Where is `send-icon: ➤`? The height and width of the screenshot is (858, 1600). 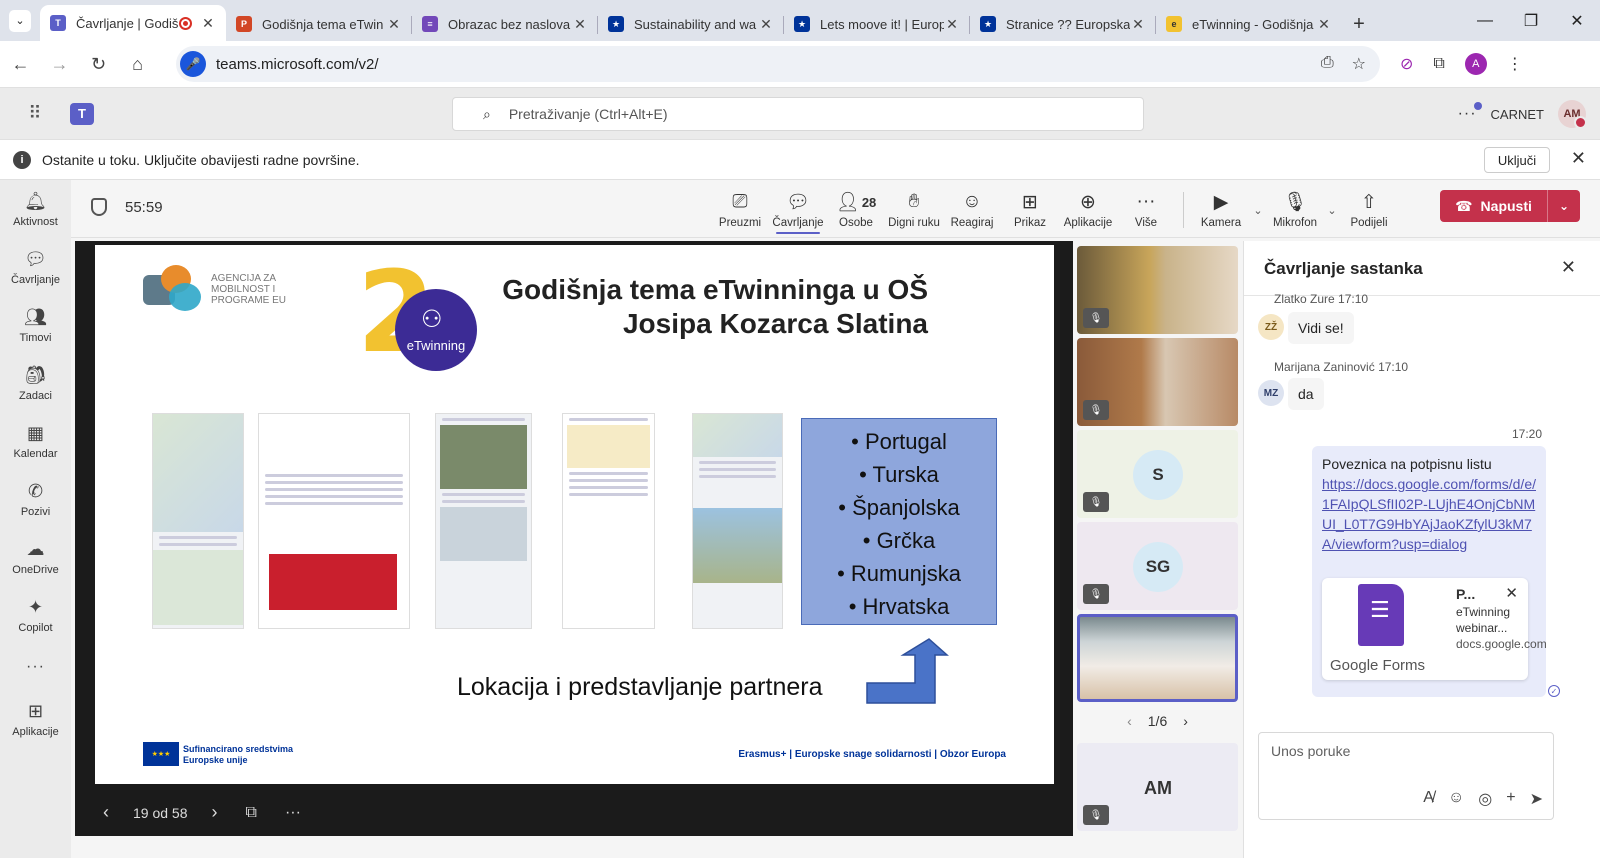
send-icon: ➤ is located at coordinates (1536, 799).